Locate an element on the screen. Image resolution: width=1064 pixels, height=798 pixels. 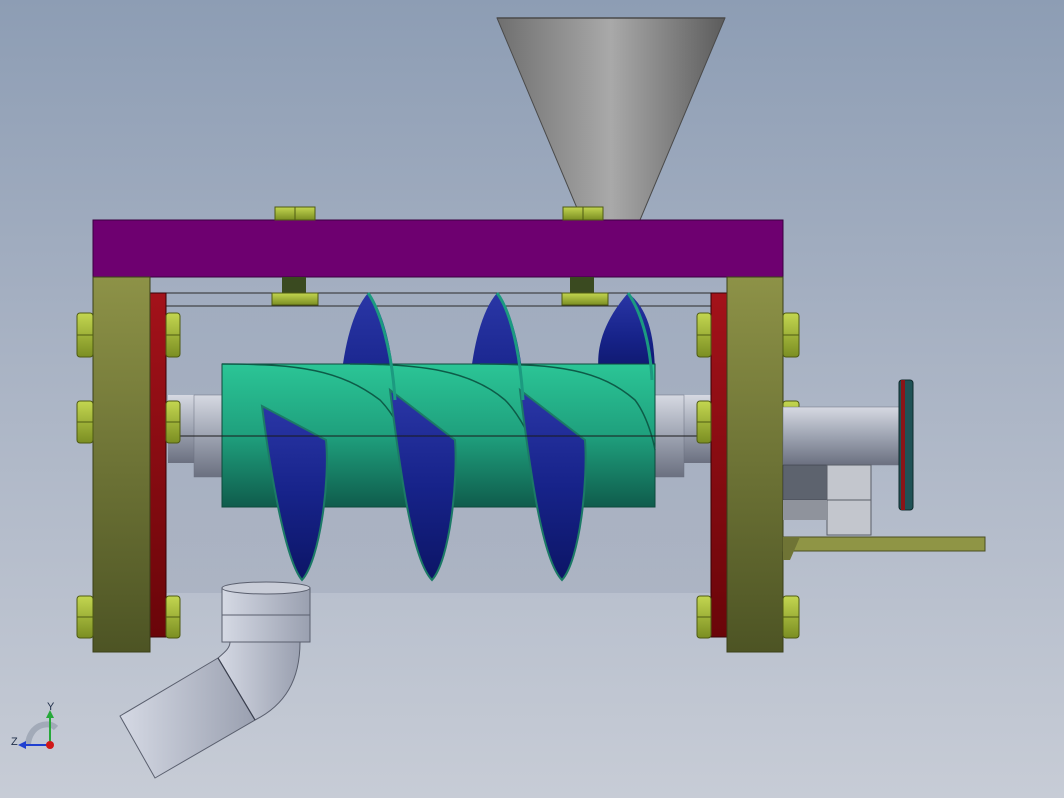
triad-arc is located at coordinates (42, 733).